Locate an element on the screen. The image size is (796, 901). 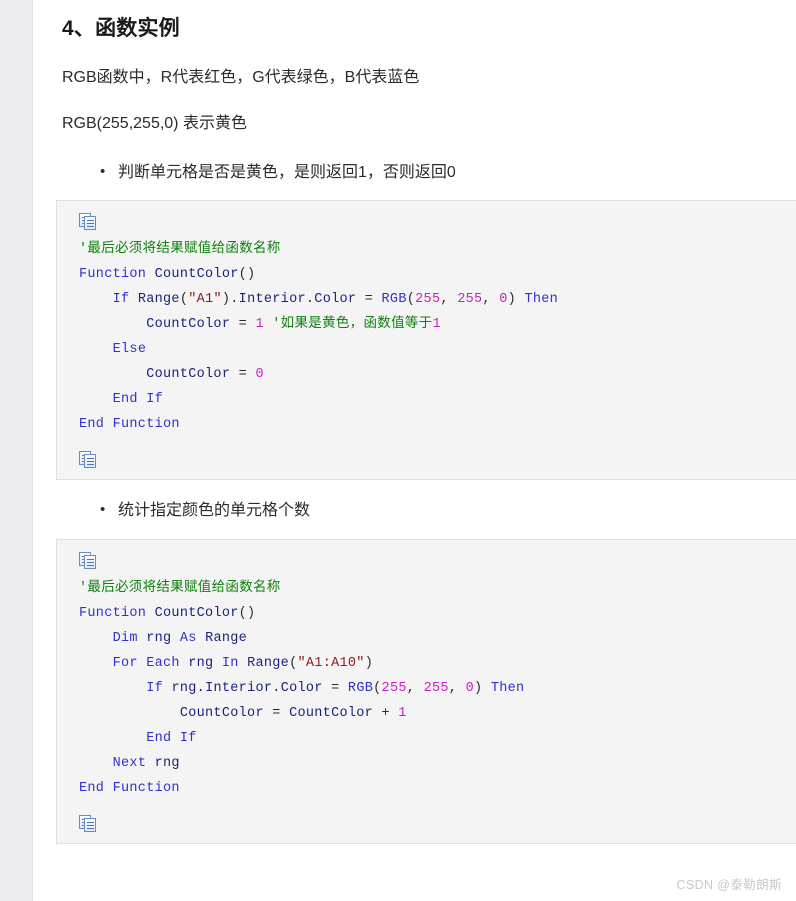
bullet-list-second: 统计指定颜色的单元格个数 is located at coordinates (415, 501).